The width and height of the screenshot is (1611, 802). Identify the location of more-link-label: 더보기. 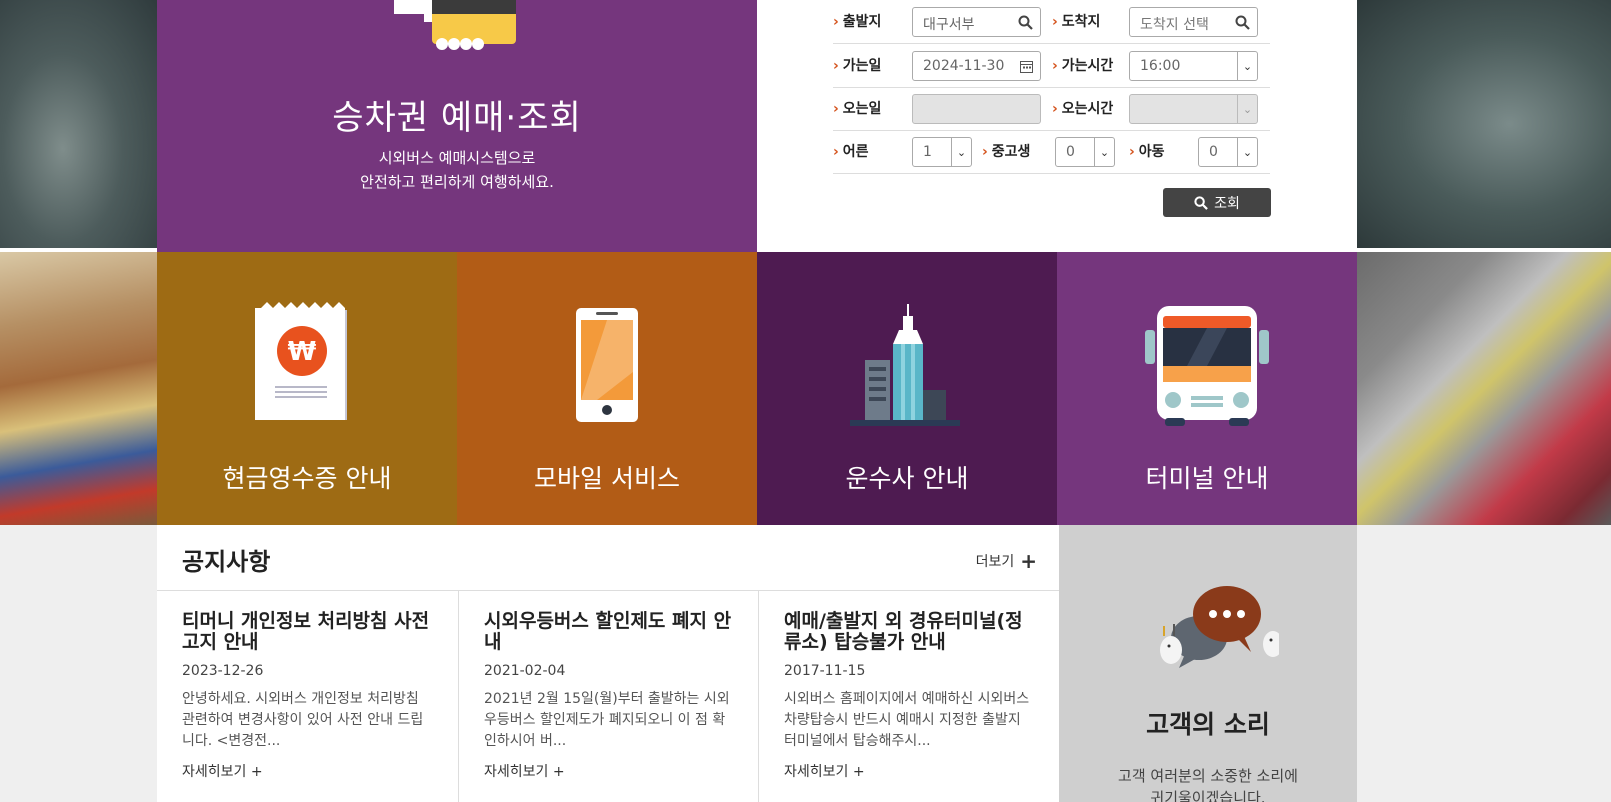
(995, 562).